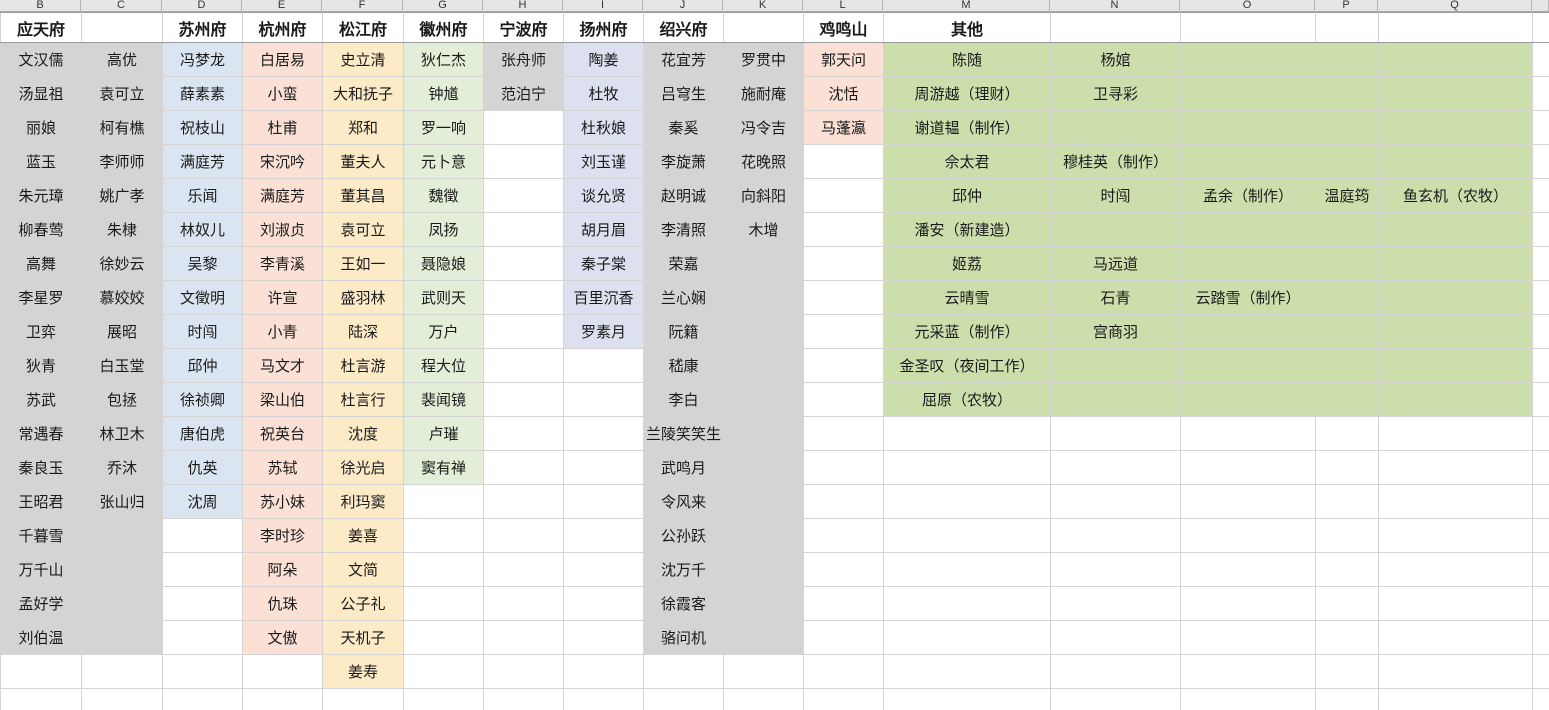  Describe the element at coordinates (202, 297) in the screenshot. I see `cell-d-8: 文徵明` at that location.